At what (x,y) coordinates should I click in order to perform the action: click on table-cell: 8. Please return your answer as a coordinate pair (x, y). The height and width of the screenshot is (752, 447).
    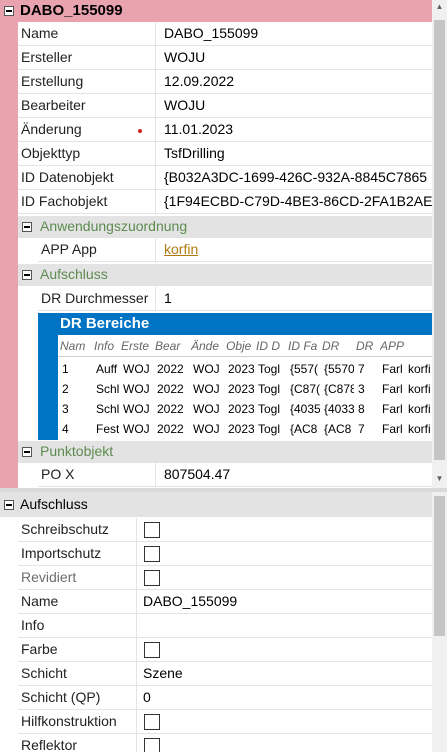
    Looking at the image, I should click on (368, 409).